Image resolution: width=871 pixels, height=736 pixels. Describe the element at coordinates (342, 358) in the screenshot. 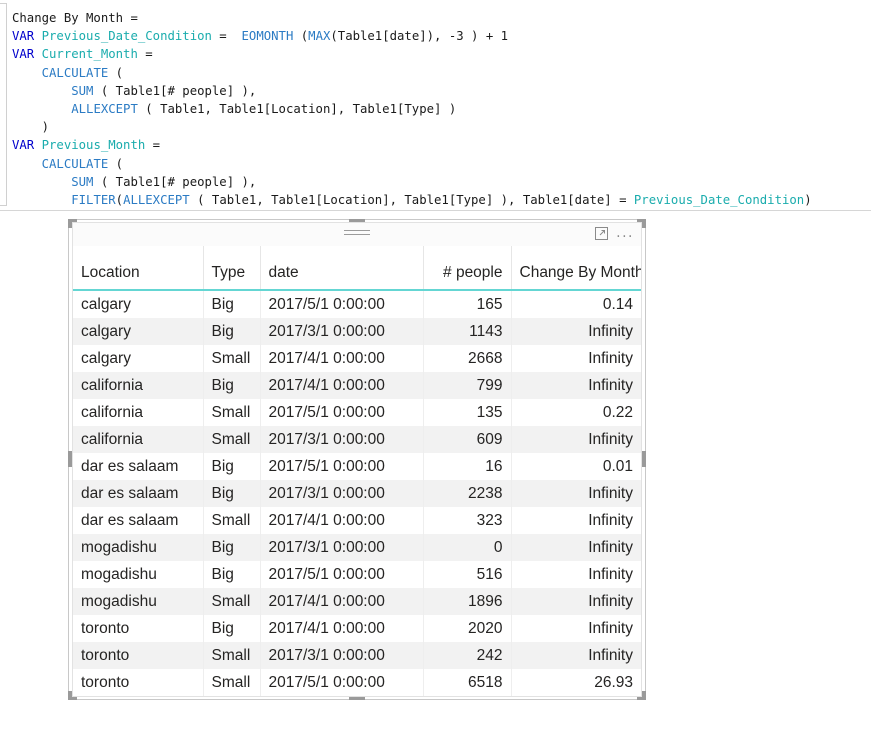

I see `cell-date: 2017/4/1 0:00:00` at that location.